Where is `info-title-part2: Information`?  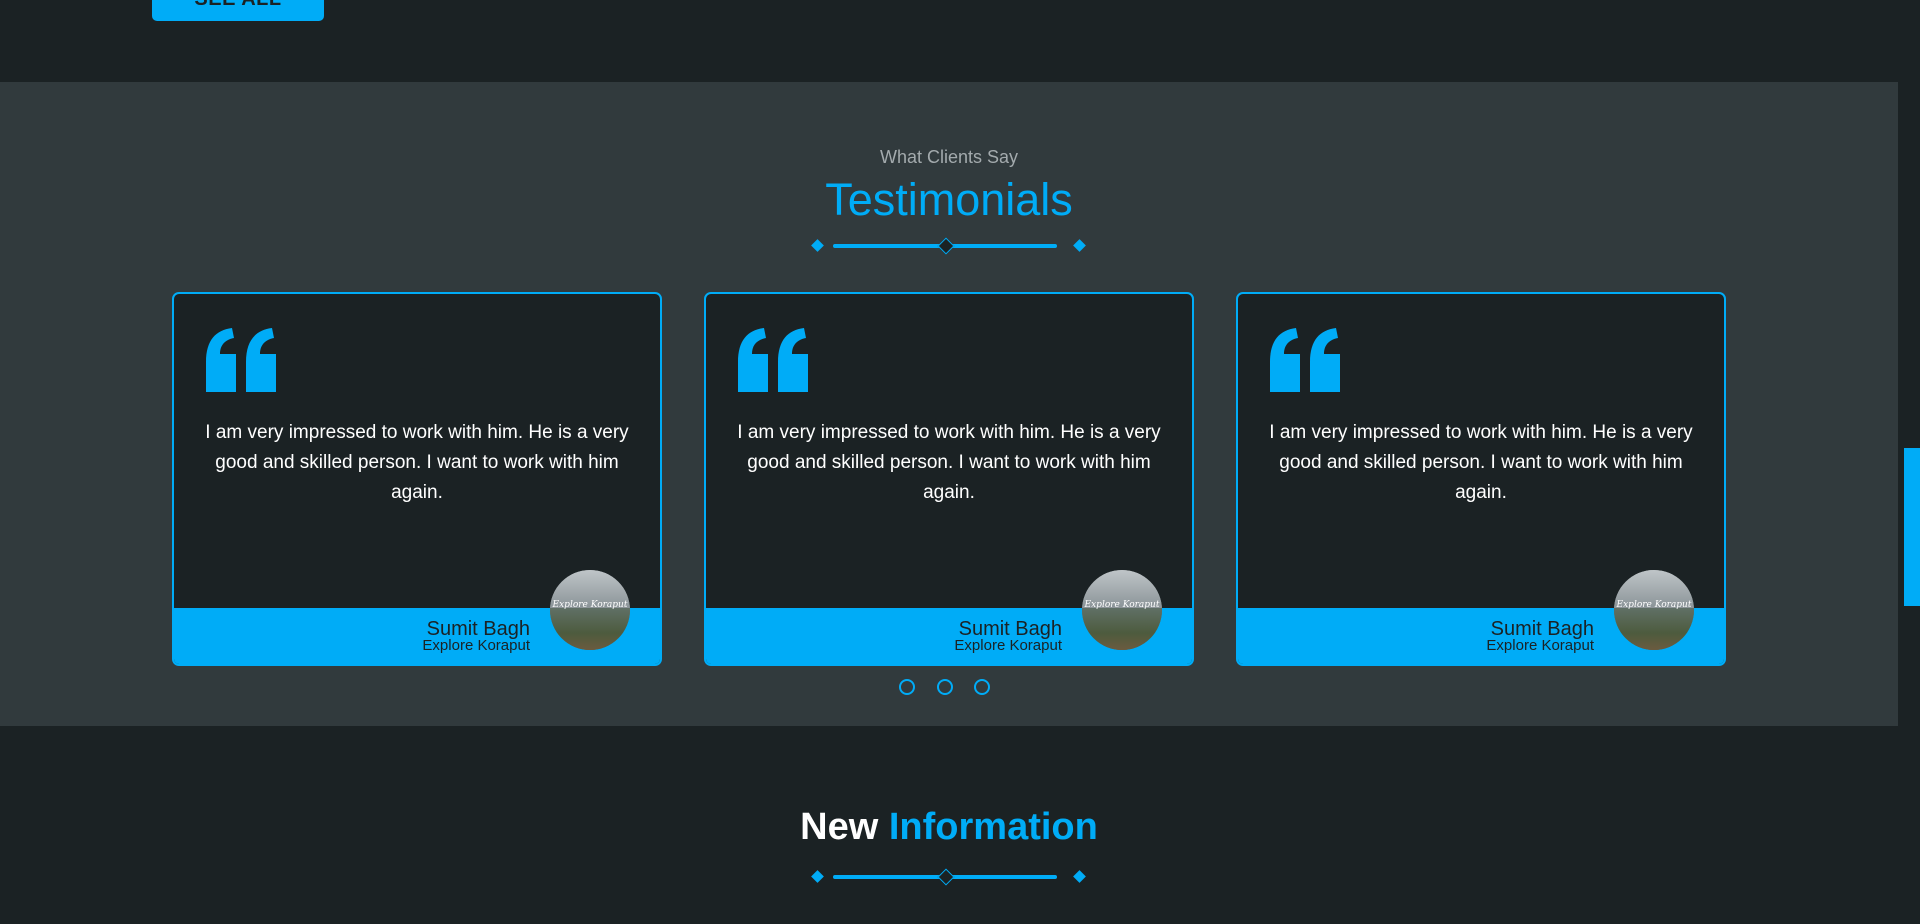
info-title-part2: Information is located at coordinates (993, 827).